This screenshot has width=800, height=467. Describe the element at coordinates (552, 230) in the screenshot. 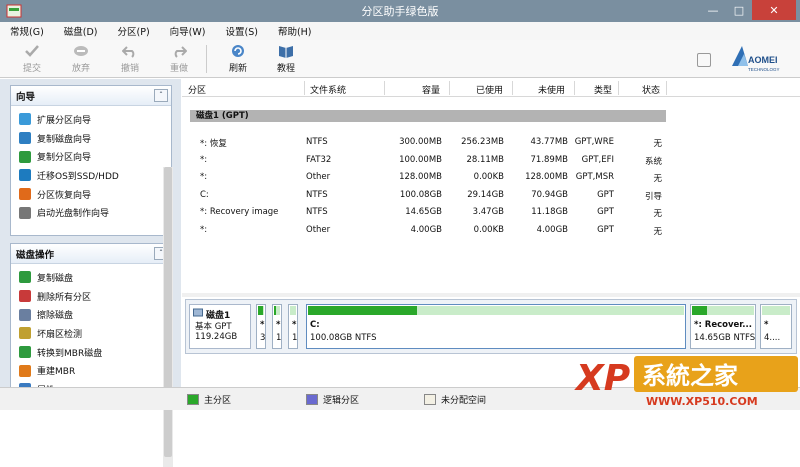

I see `table-cell: 4.00GB` at that location.